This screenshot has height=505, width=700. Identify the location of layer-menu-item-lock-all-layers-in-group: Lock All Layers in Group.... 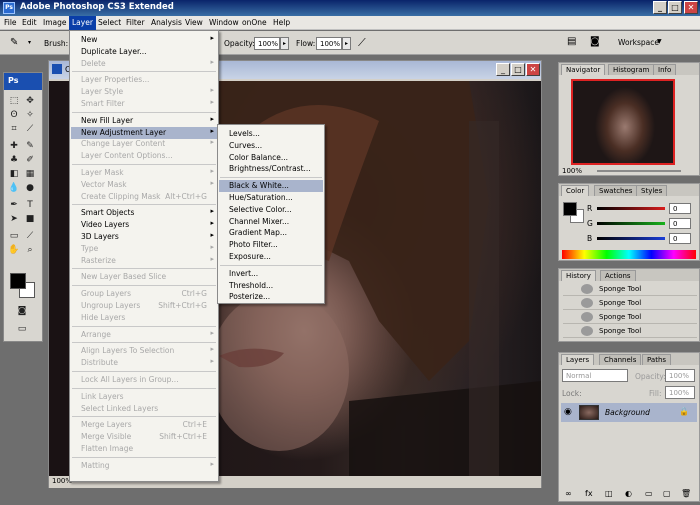
(144, 380).